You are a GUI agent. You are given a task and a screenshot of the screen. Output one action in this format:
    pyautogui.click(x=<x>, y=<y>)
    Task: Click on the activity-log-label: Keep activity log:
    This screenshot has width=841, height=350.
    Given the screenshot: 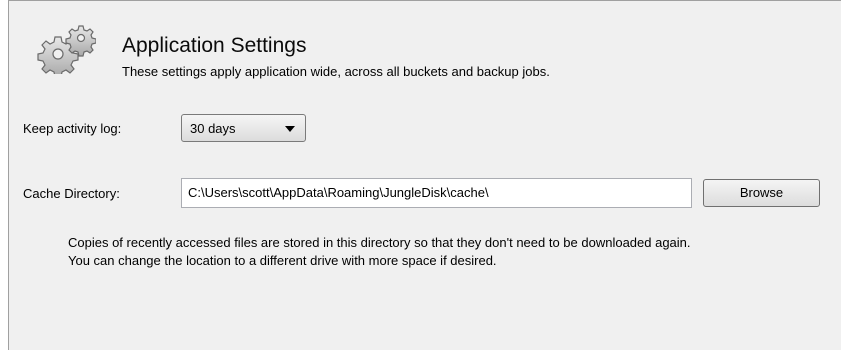 What is the action you would take?
    pyautogui.click(x=72, y=128)
    